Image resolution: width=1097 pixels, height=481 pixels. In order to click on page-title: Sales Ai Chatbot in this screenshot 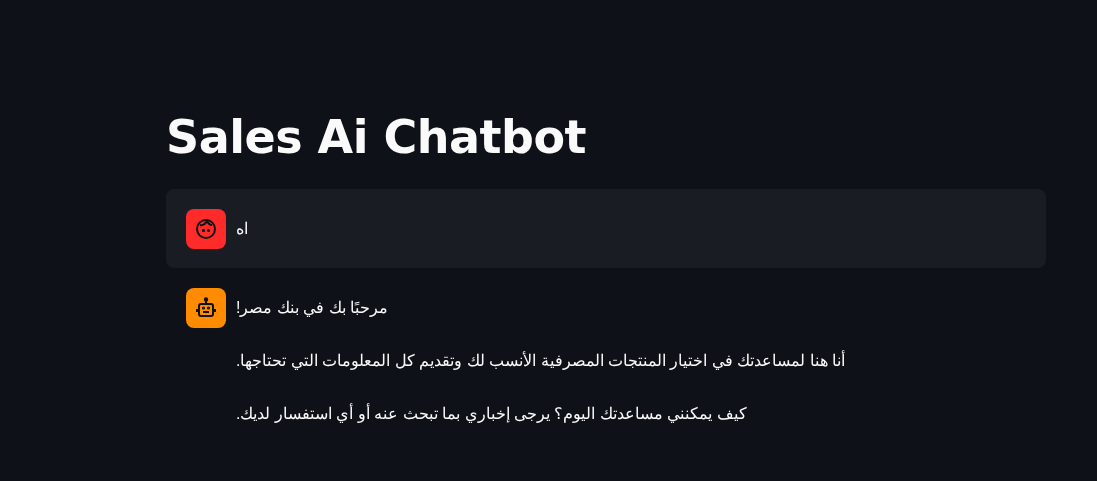, I will do `click(376, 138)`.